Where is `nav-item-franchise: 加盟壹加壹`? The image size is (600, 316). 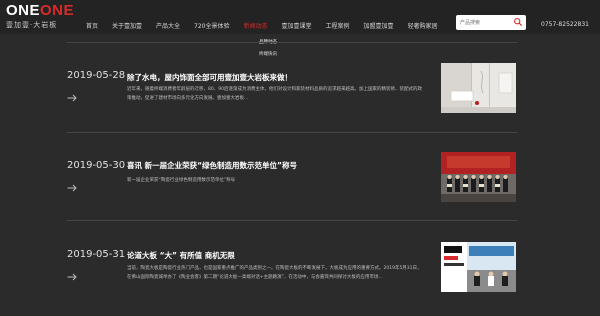
nav-item-franchise: 加盟壹加壹 is located at coordinates (379, 25).